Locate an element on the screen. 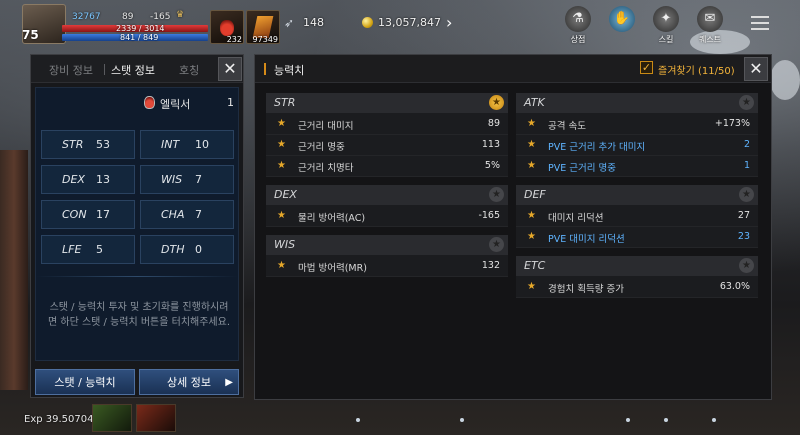 This screenshot has width=800, height=435. stat-a-value: 89 is located at coordinates (128, 17).